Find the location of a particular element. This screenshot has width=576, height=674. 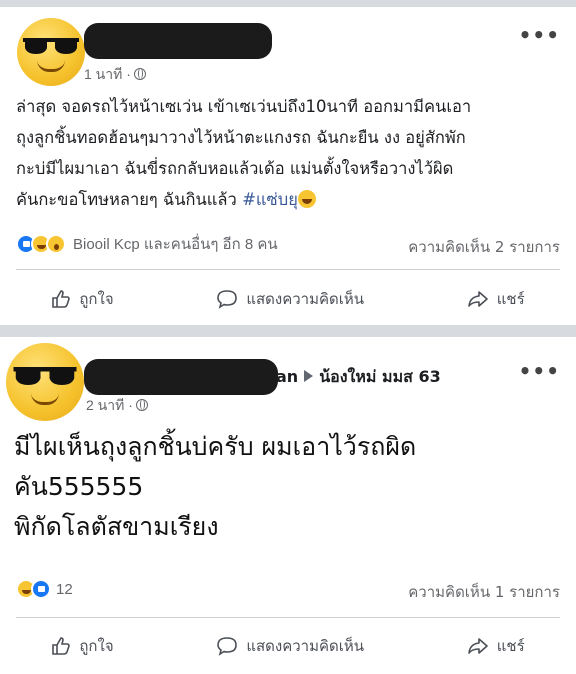

post-line: พิกัดโลตัสขามเรียง is located at coordinates (116, 526).